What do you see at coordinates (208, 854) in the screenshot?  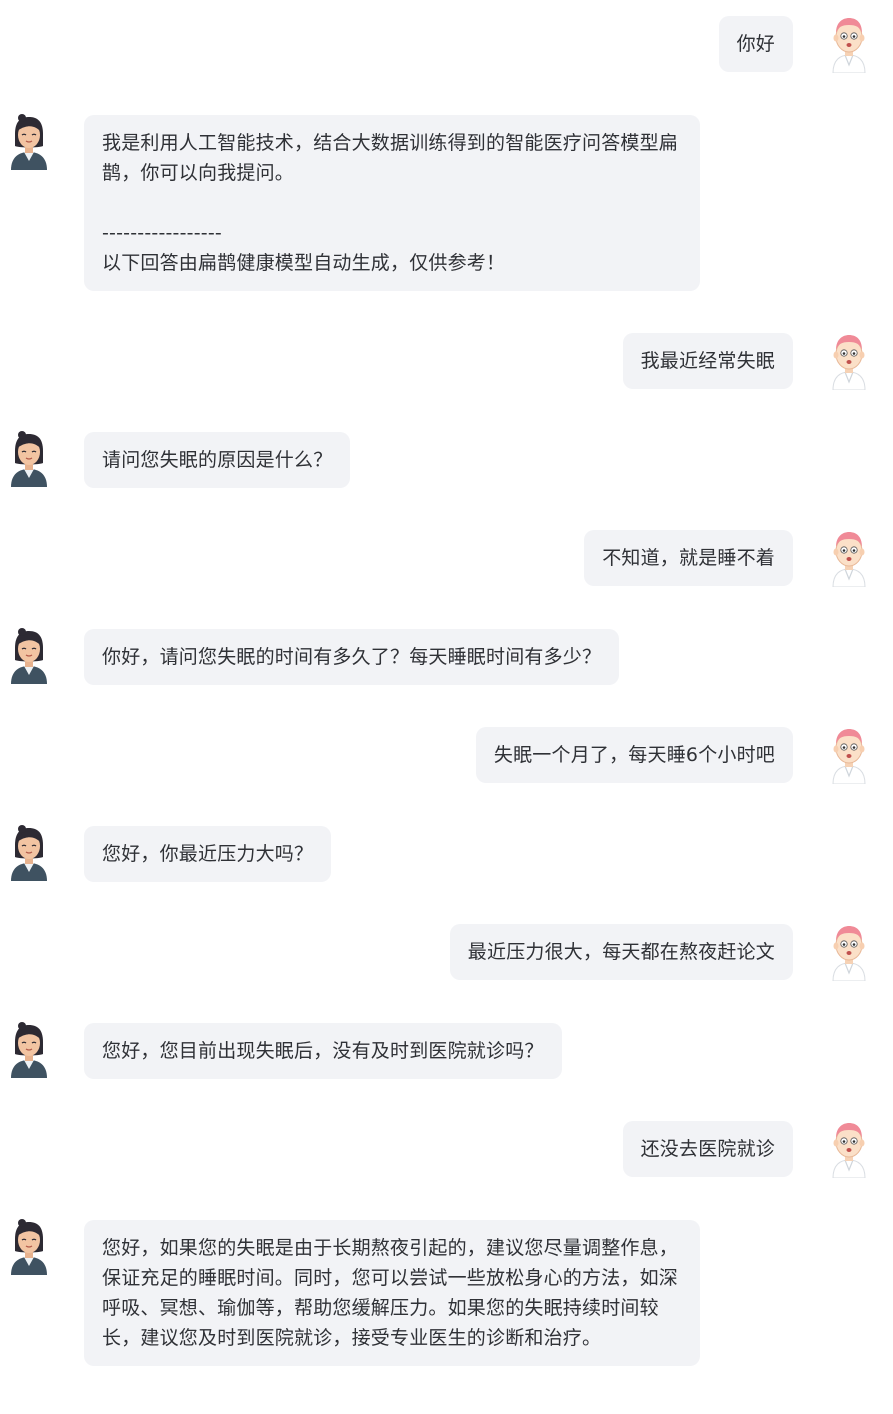 I see `bot-message-bubble: 您好，你最近压力大吗？` at bounding box center [208, 854].